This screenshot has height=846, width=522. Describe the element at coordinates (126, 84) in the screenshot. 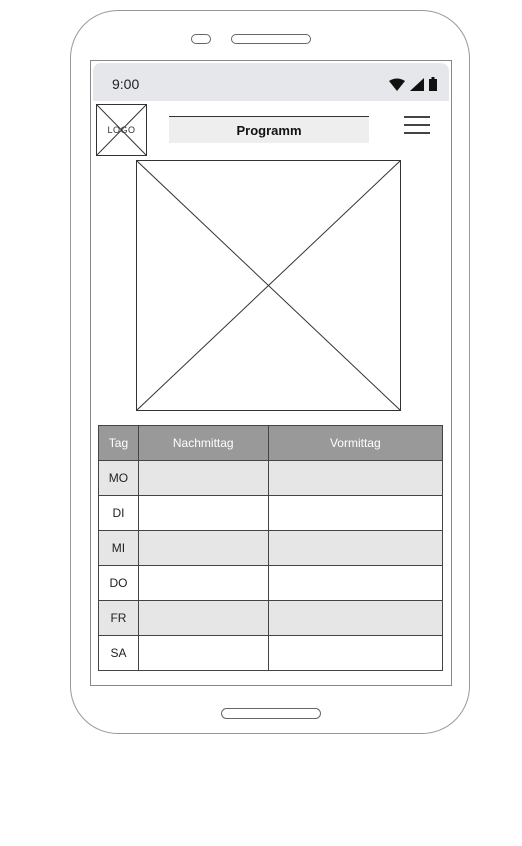

I see `status-time: 9:00` at that location.